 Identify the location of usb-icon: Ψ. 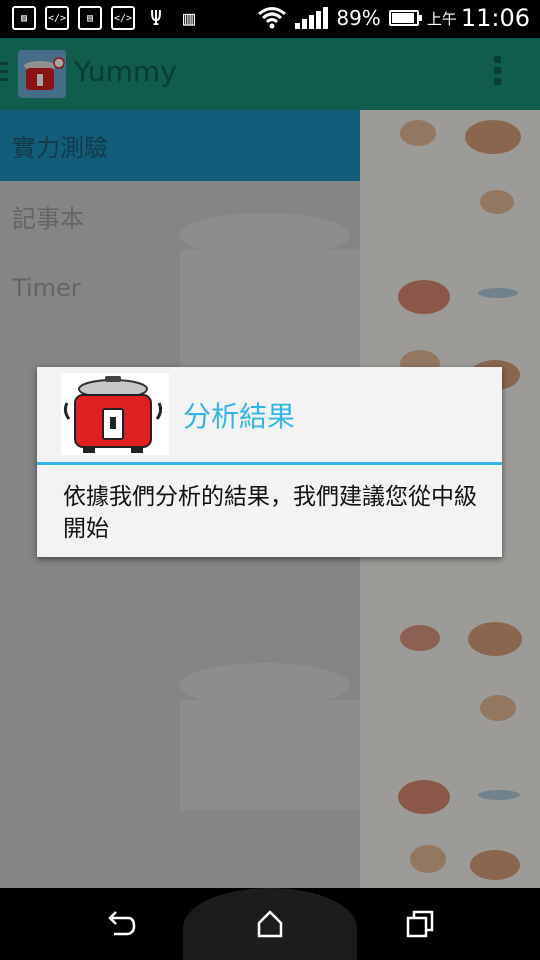
(156, 18).